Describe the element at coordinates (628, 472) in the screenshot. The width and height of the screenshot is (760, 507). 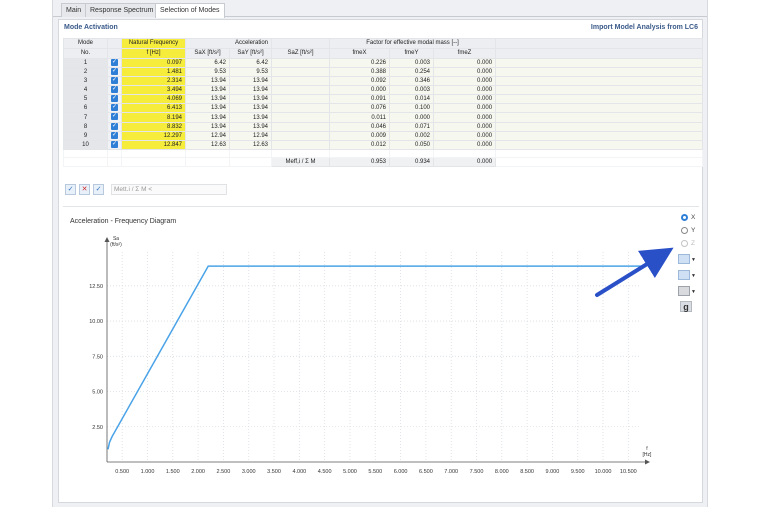
I see `x-tick-label: 10.500` at that location.